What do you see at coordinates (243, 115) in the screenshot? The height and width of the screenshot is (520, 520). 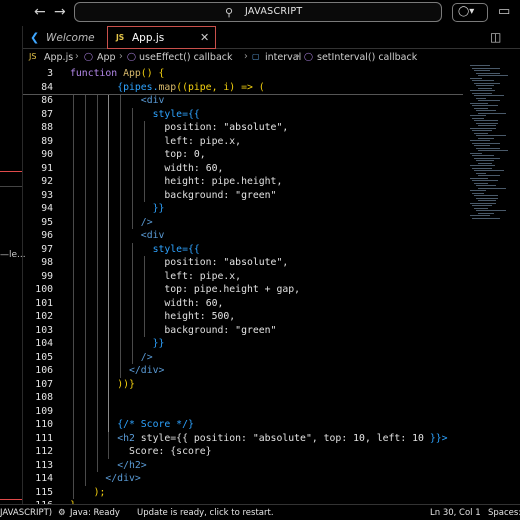 I see `code-line: 87 style={{` at bounding box center [243, 115].